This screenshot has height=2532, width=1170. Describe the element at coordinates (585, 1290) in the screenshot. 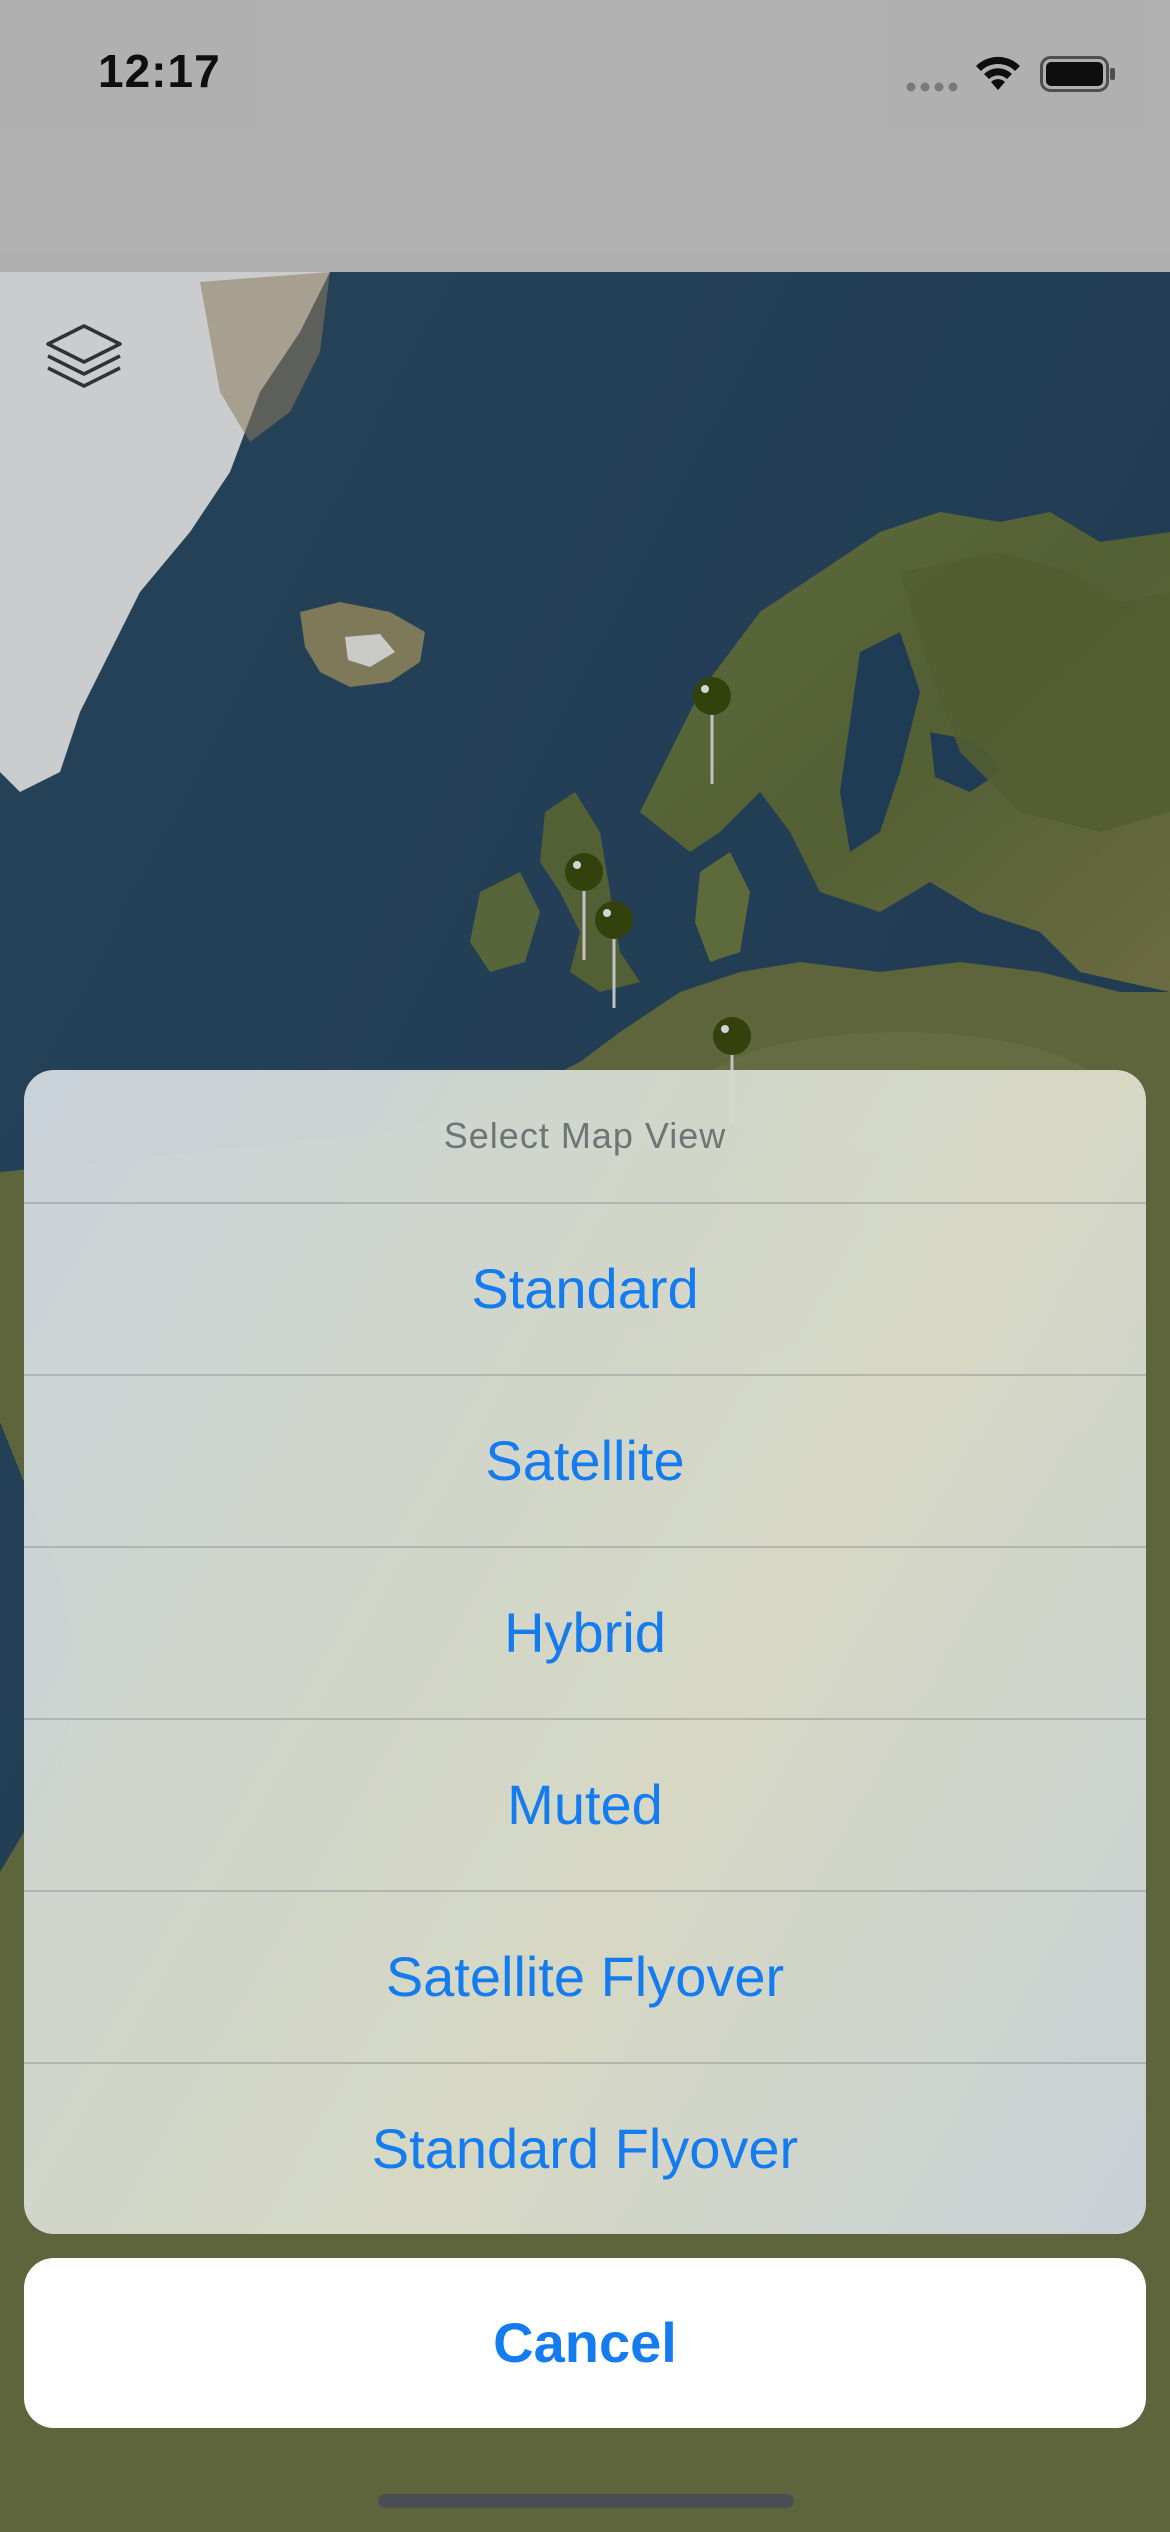

I see `option-standard: Standard` at that location.